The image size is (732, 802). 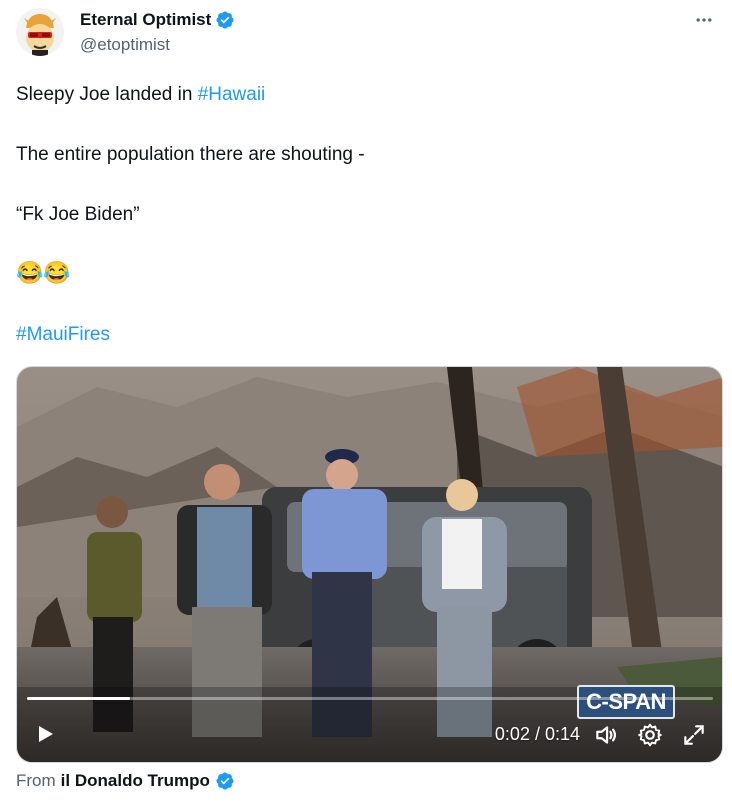 I want to click on more-options-icon, so click(x=704, y=20).